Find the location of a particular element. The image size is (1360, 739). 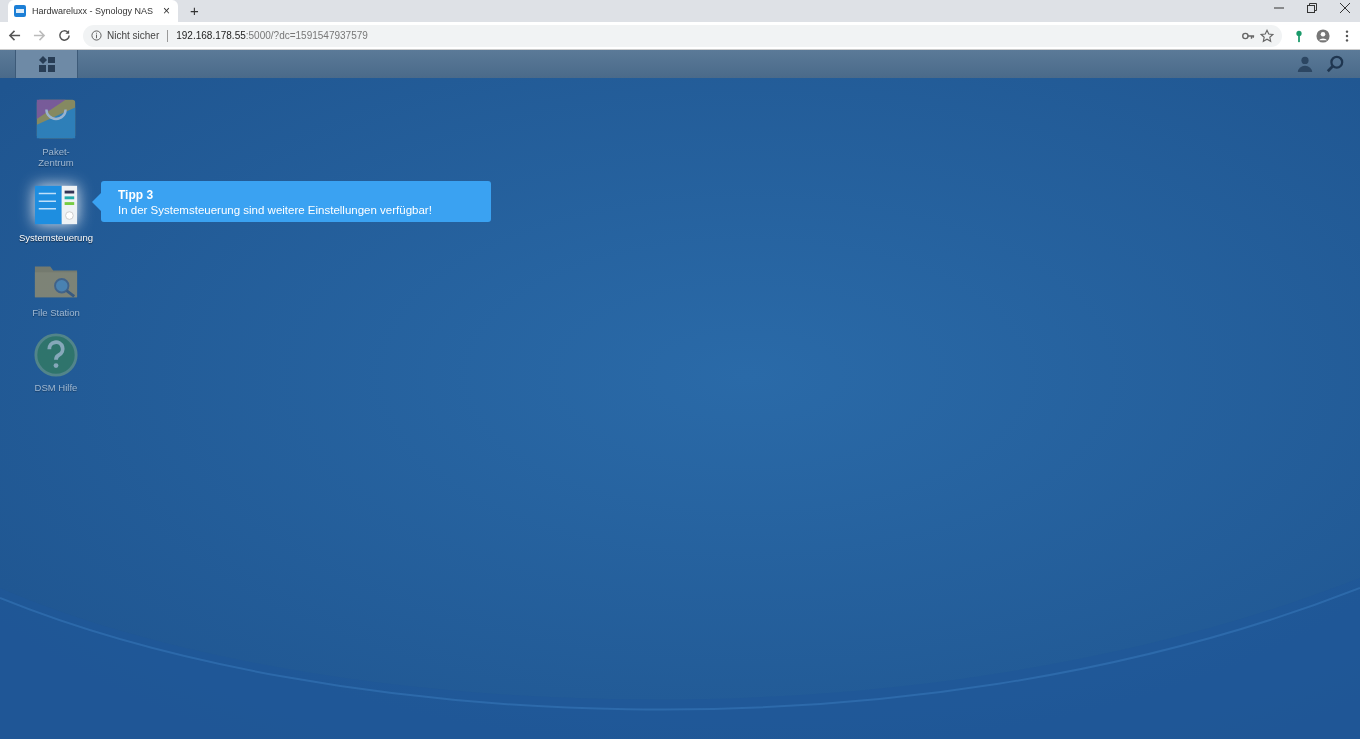

dsm-icon is located at coordinates (20, 11).